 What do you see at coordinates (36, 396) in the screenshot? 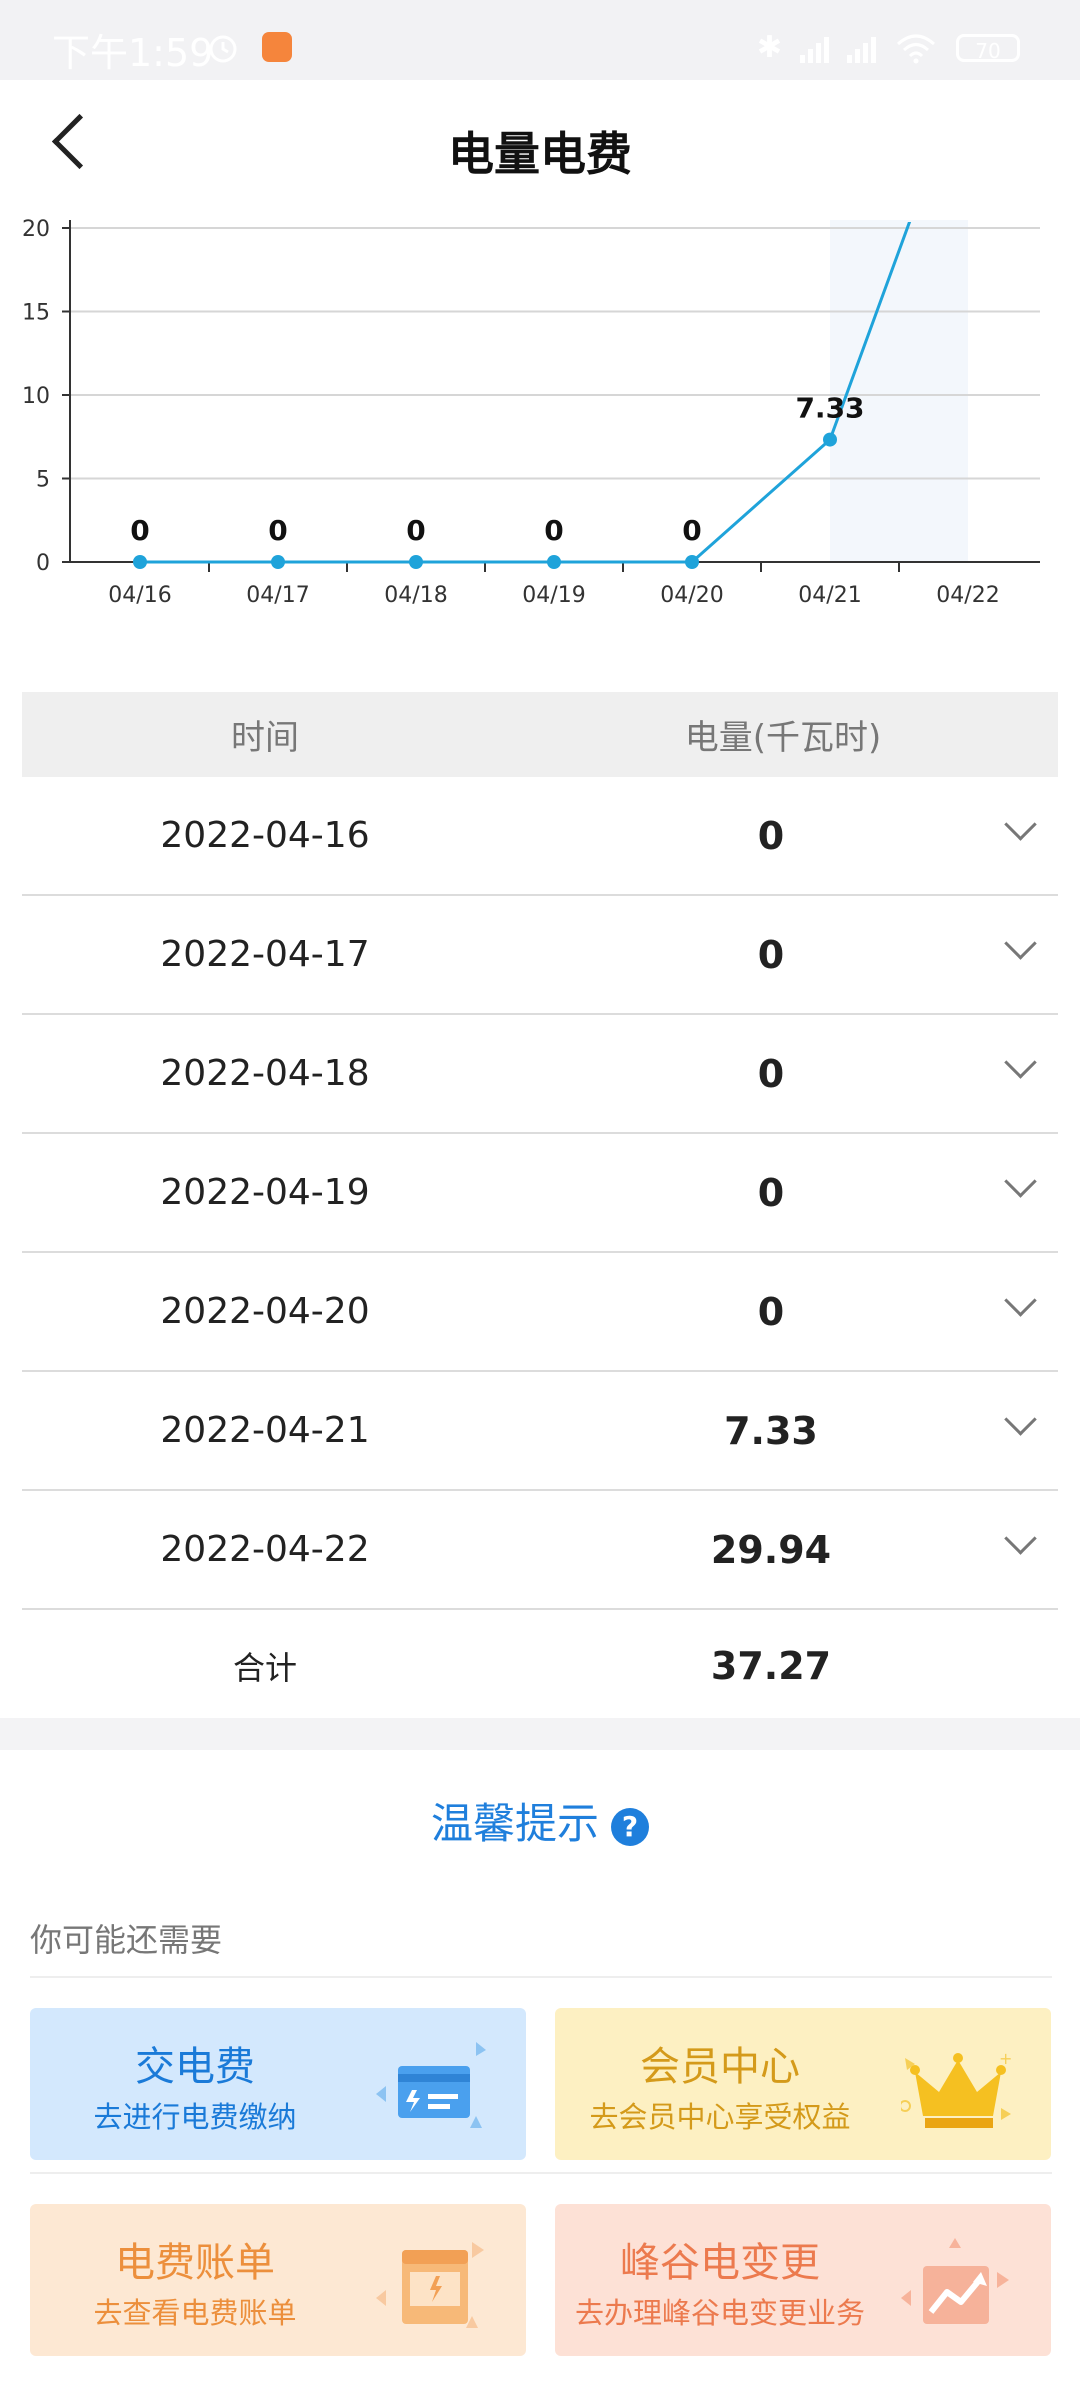
I see `y-tick-label: 10` at bounding box center [36, 396].